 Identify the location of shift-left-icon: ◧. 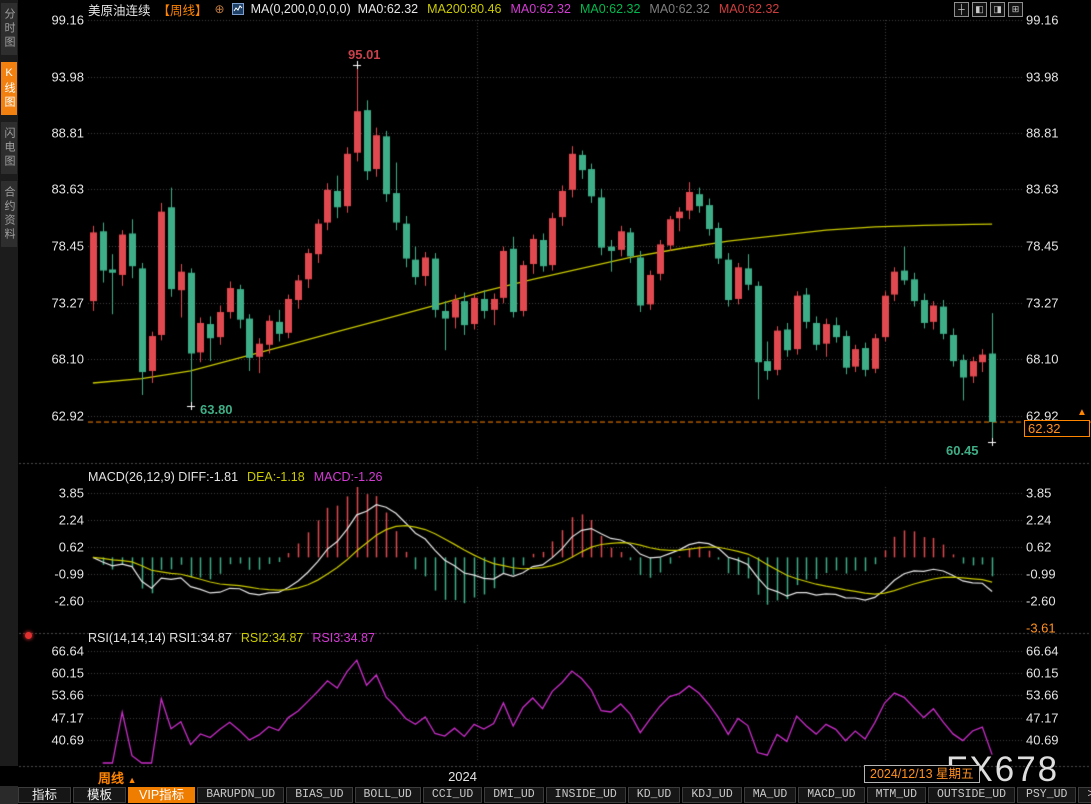
(979, 9).